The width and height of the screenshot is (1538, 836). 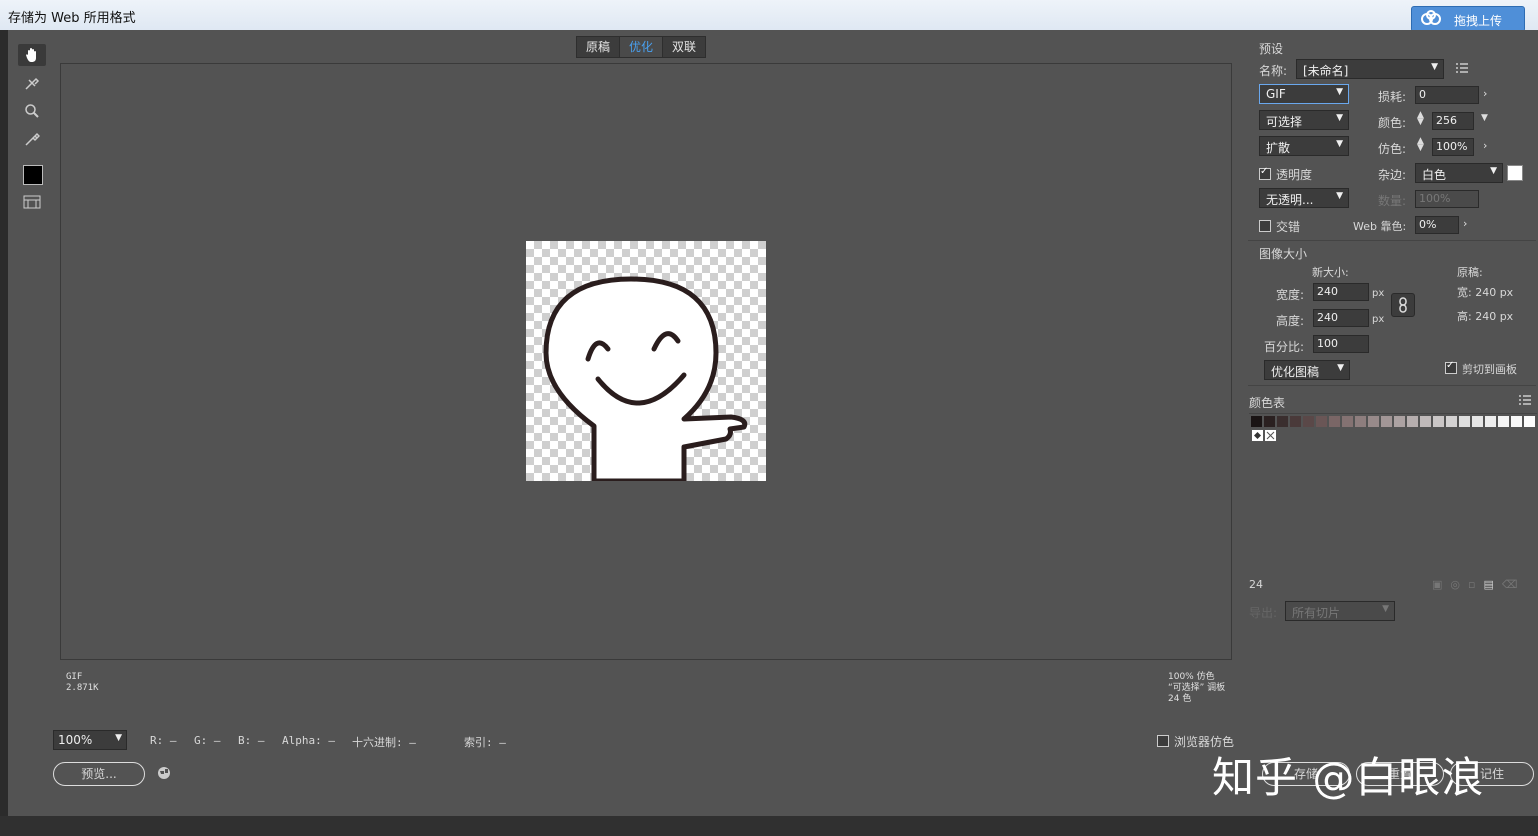 What do you see at coordinates (641, 47) in the screenshot?
I see `tab-optimized: 优化` at bounding box center [641, 47].